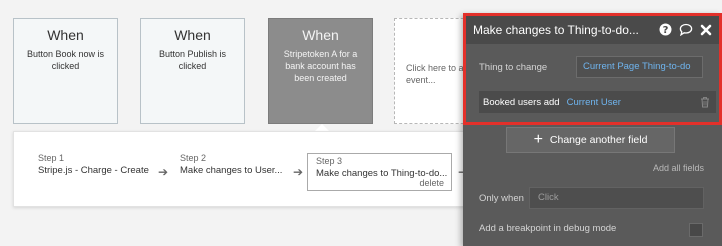 Image resolution: width=722 pixels, height=246 pixels. Describe the element at coordinates (538, 139) in the screenshot. I see `plus-icon: +` at that location.